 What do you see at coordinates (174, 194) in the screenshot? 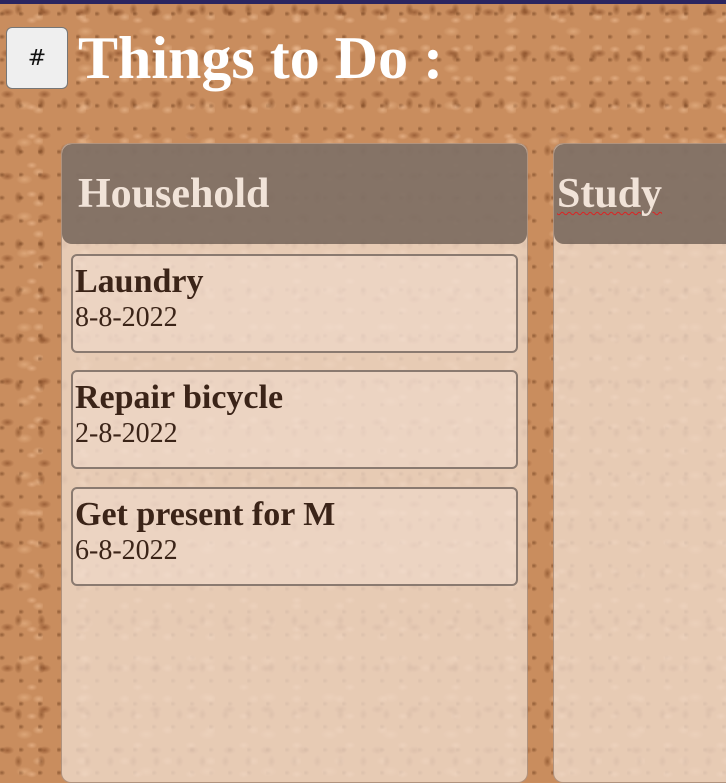
I see `column-title: Household` at bounding box center [174, 194].